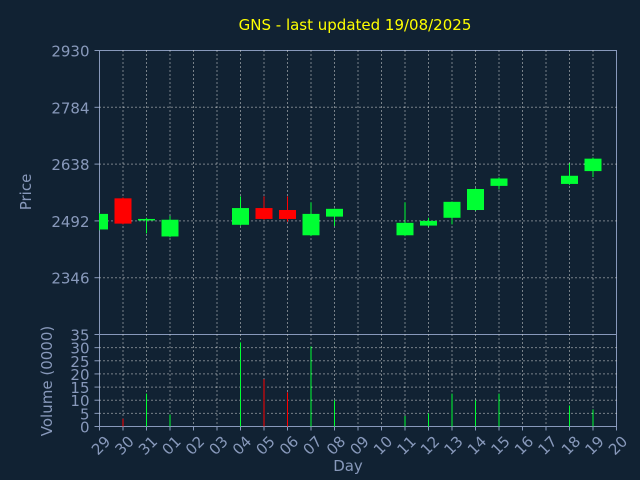 The height and width of the screenshot is (480, 640). Describe the element at coordinates (219, 446) in the screenshot. I see `day-tick-label: 03` at that location.